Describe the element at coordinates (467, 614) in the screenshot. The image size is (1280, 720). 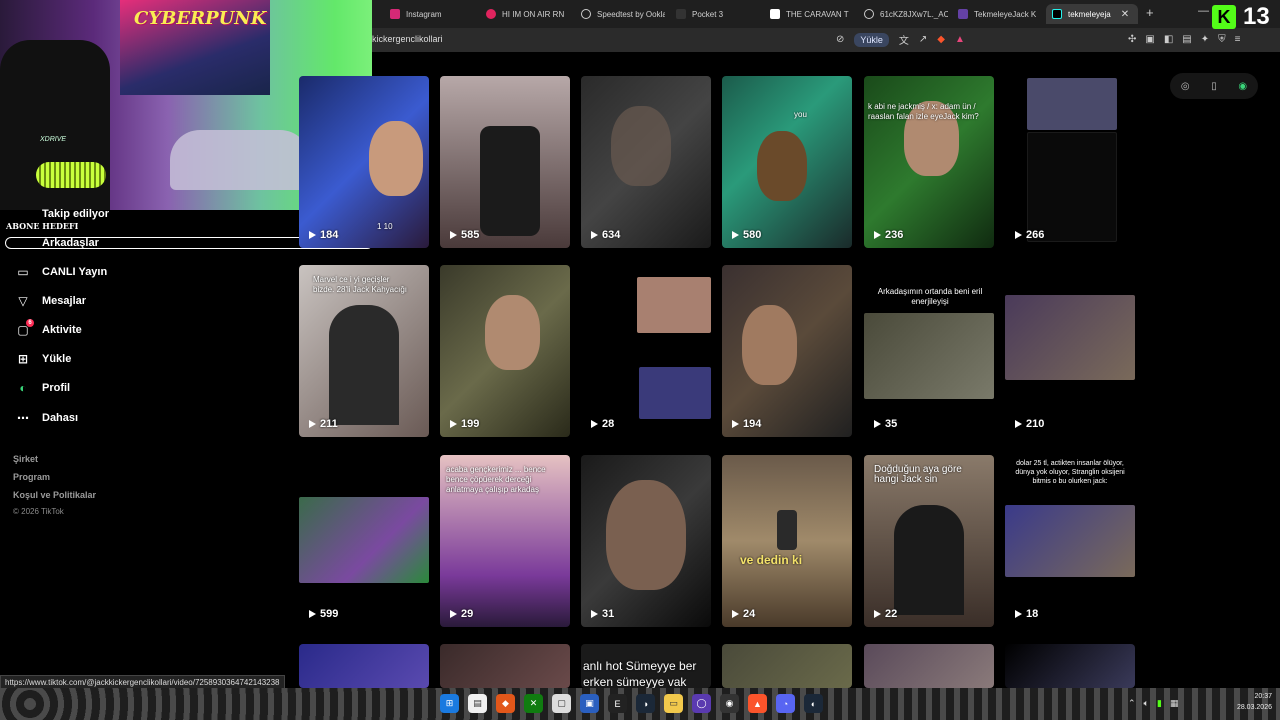
I see `view-count-value: 29` at that location.